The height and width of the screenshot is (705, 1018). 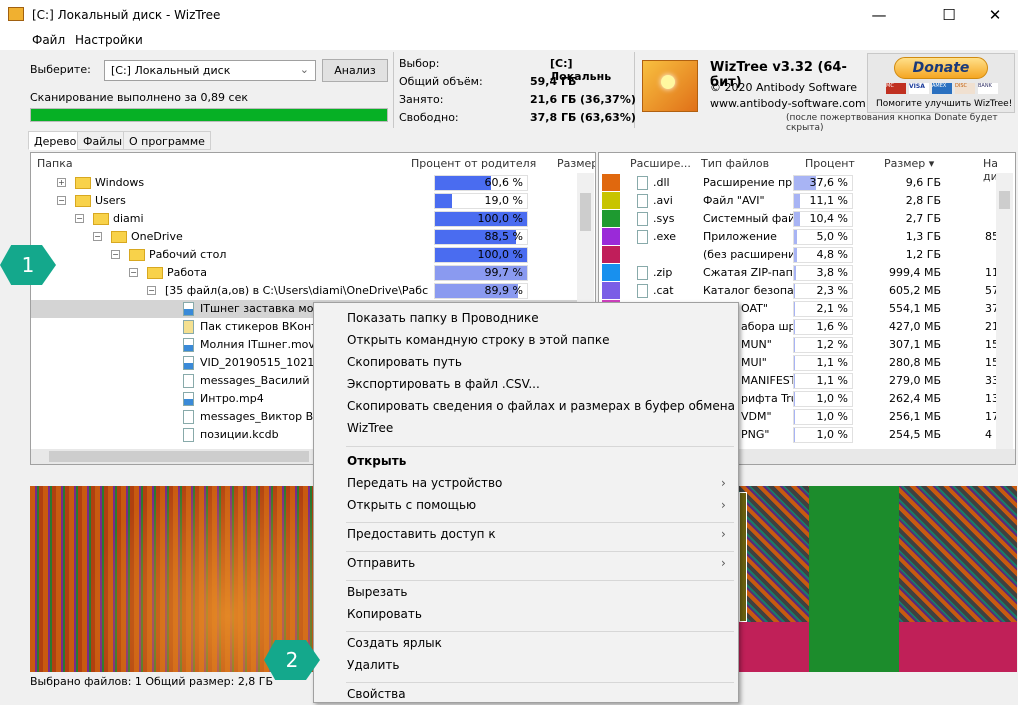 What do you see at coordinates (542, 665) in the screenshot?
I see `context-menu-item: Удалить` at bounding box center [542, 665].